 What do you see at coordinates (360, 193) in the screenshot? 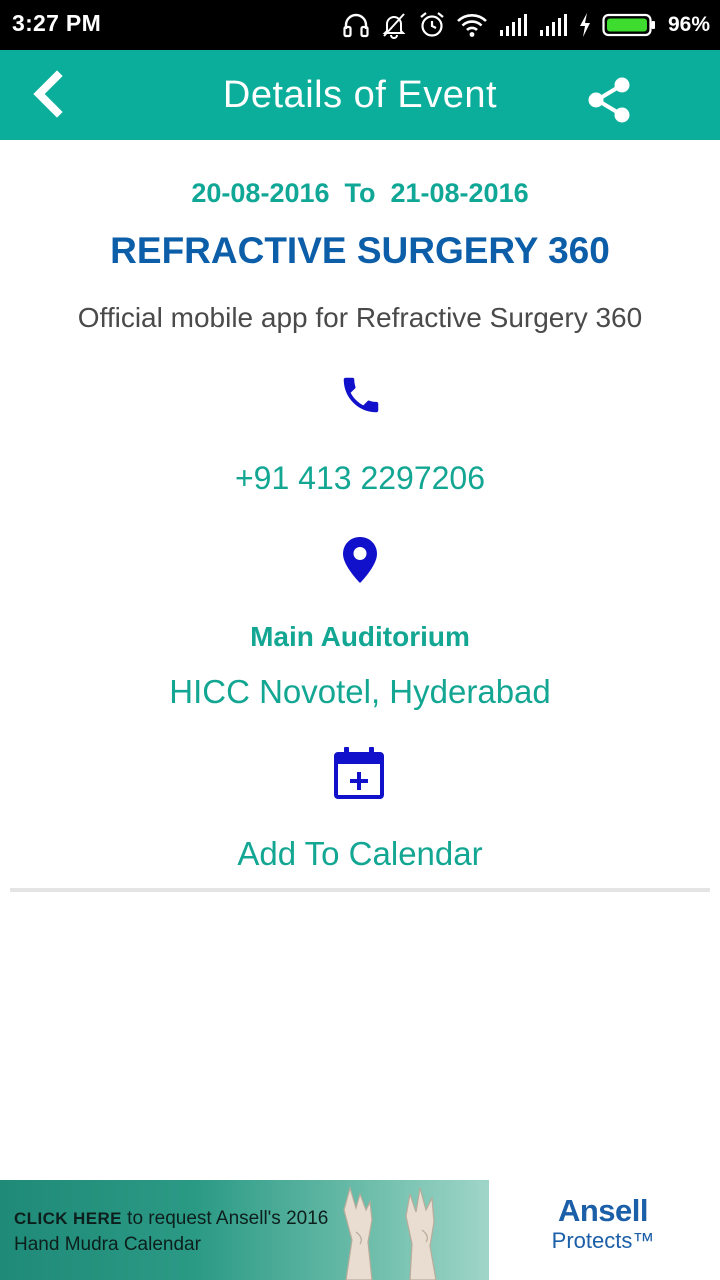
I see `event-date-range: 20-08-2016 To 21-08-2016` at bounding box center [360, 193].